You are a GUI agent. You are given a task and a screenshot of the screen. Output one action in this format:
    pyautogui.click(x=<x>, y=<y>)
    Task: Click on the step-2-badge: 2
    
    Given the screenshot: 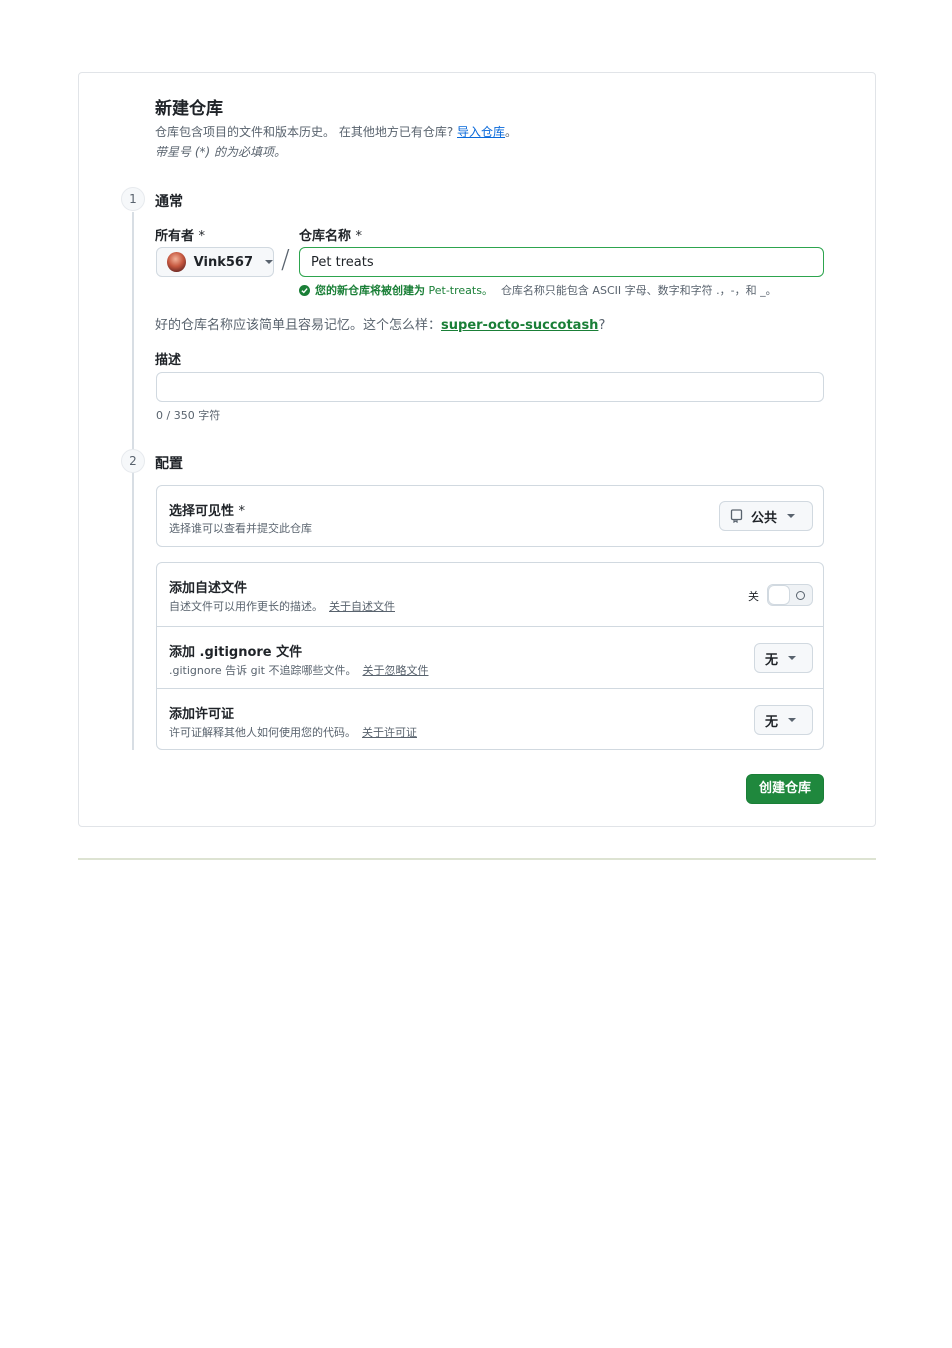 What is the action you would take?
    pyautogui.click(x=133, y=461)
    